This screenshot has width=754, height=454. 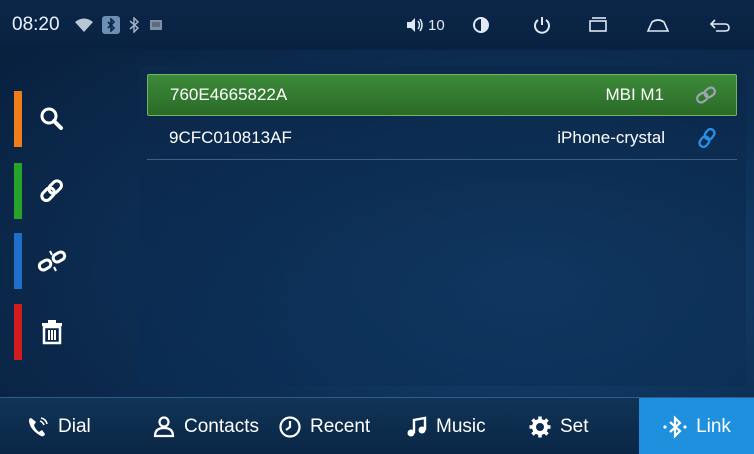 What do you see at coordinates (574, 426) in the screenshot?
I see `nav-label: Set` at bounding box center [574, 426].